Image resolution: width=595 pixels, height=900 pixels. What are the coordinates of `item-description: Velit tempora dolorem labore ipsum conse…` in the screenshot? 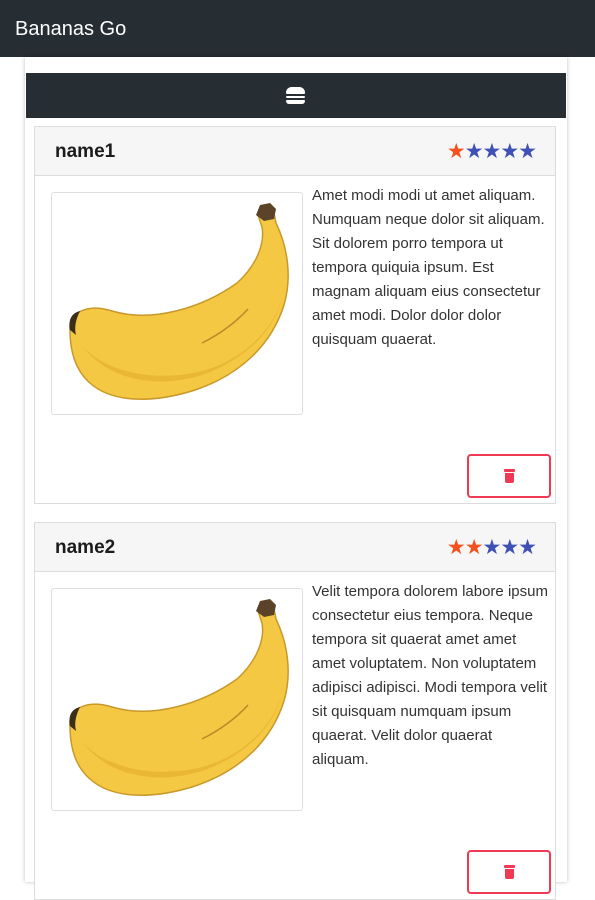 It's located at (430, 675).